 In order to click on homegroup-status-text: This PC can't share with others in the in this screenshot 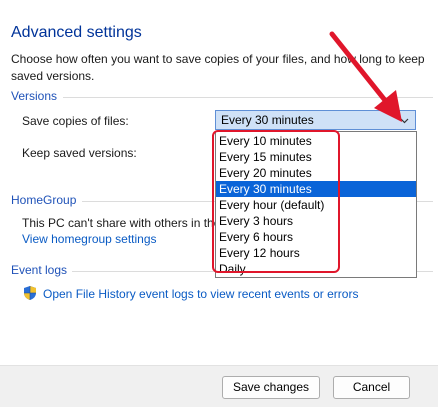, I will do `click(121, 223)`.